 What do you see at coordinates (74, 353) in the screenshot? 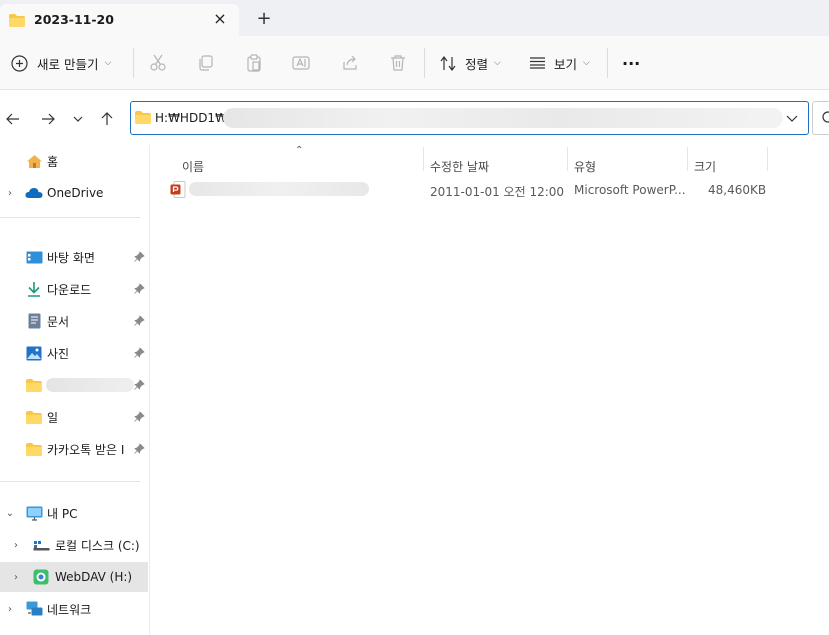
I see `sidebar-item-pictures: 사진` at bounding box center [74, 353].